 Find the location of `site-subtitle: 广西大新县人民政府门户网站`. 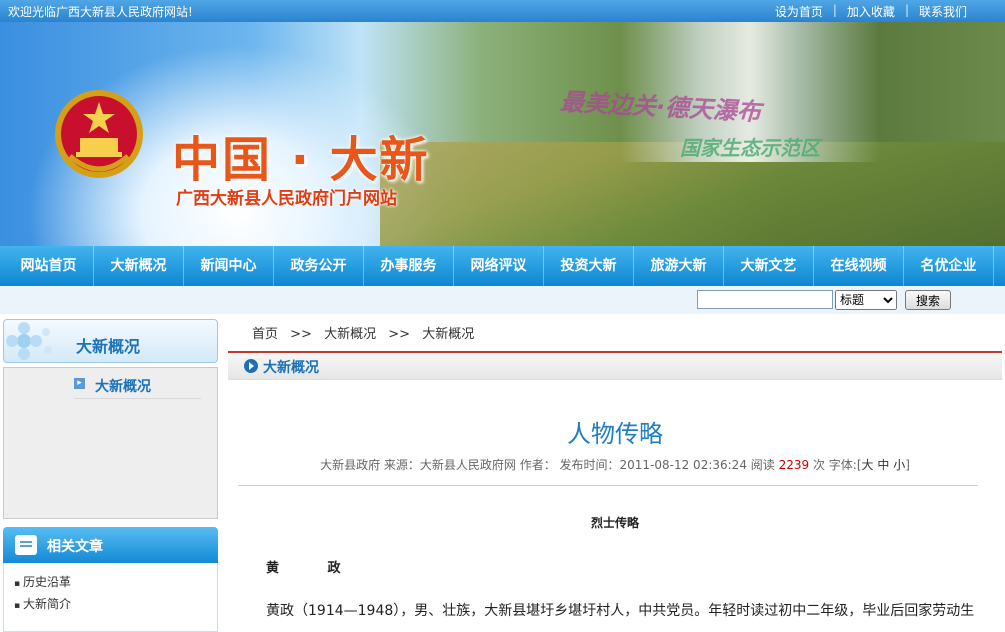

site-subtitle: 广西大新县人民政府门户网站 is located at coordinates (286, 199).